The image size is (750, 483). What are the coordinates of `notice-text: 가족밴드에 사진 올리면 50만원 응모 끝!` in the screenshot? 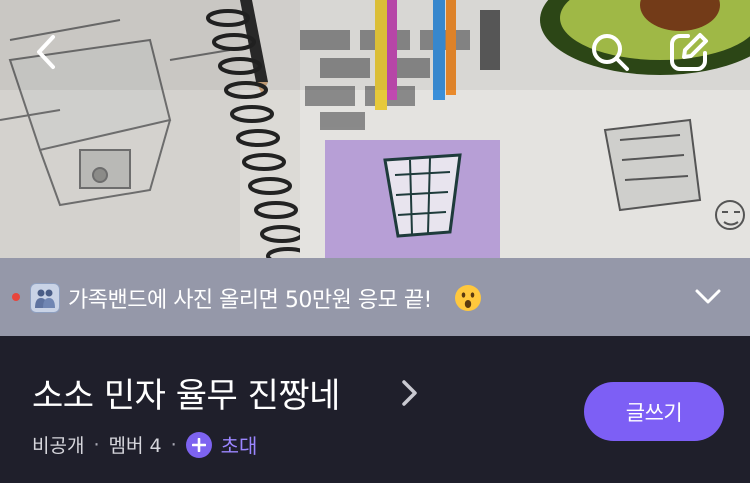 It's located at (250, 300).